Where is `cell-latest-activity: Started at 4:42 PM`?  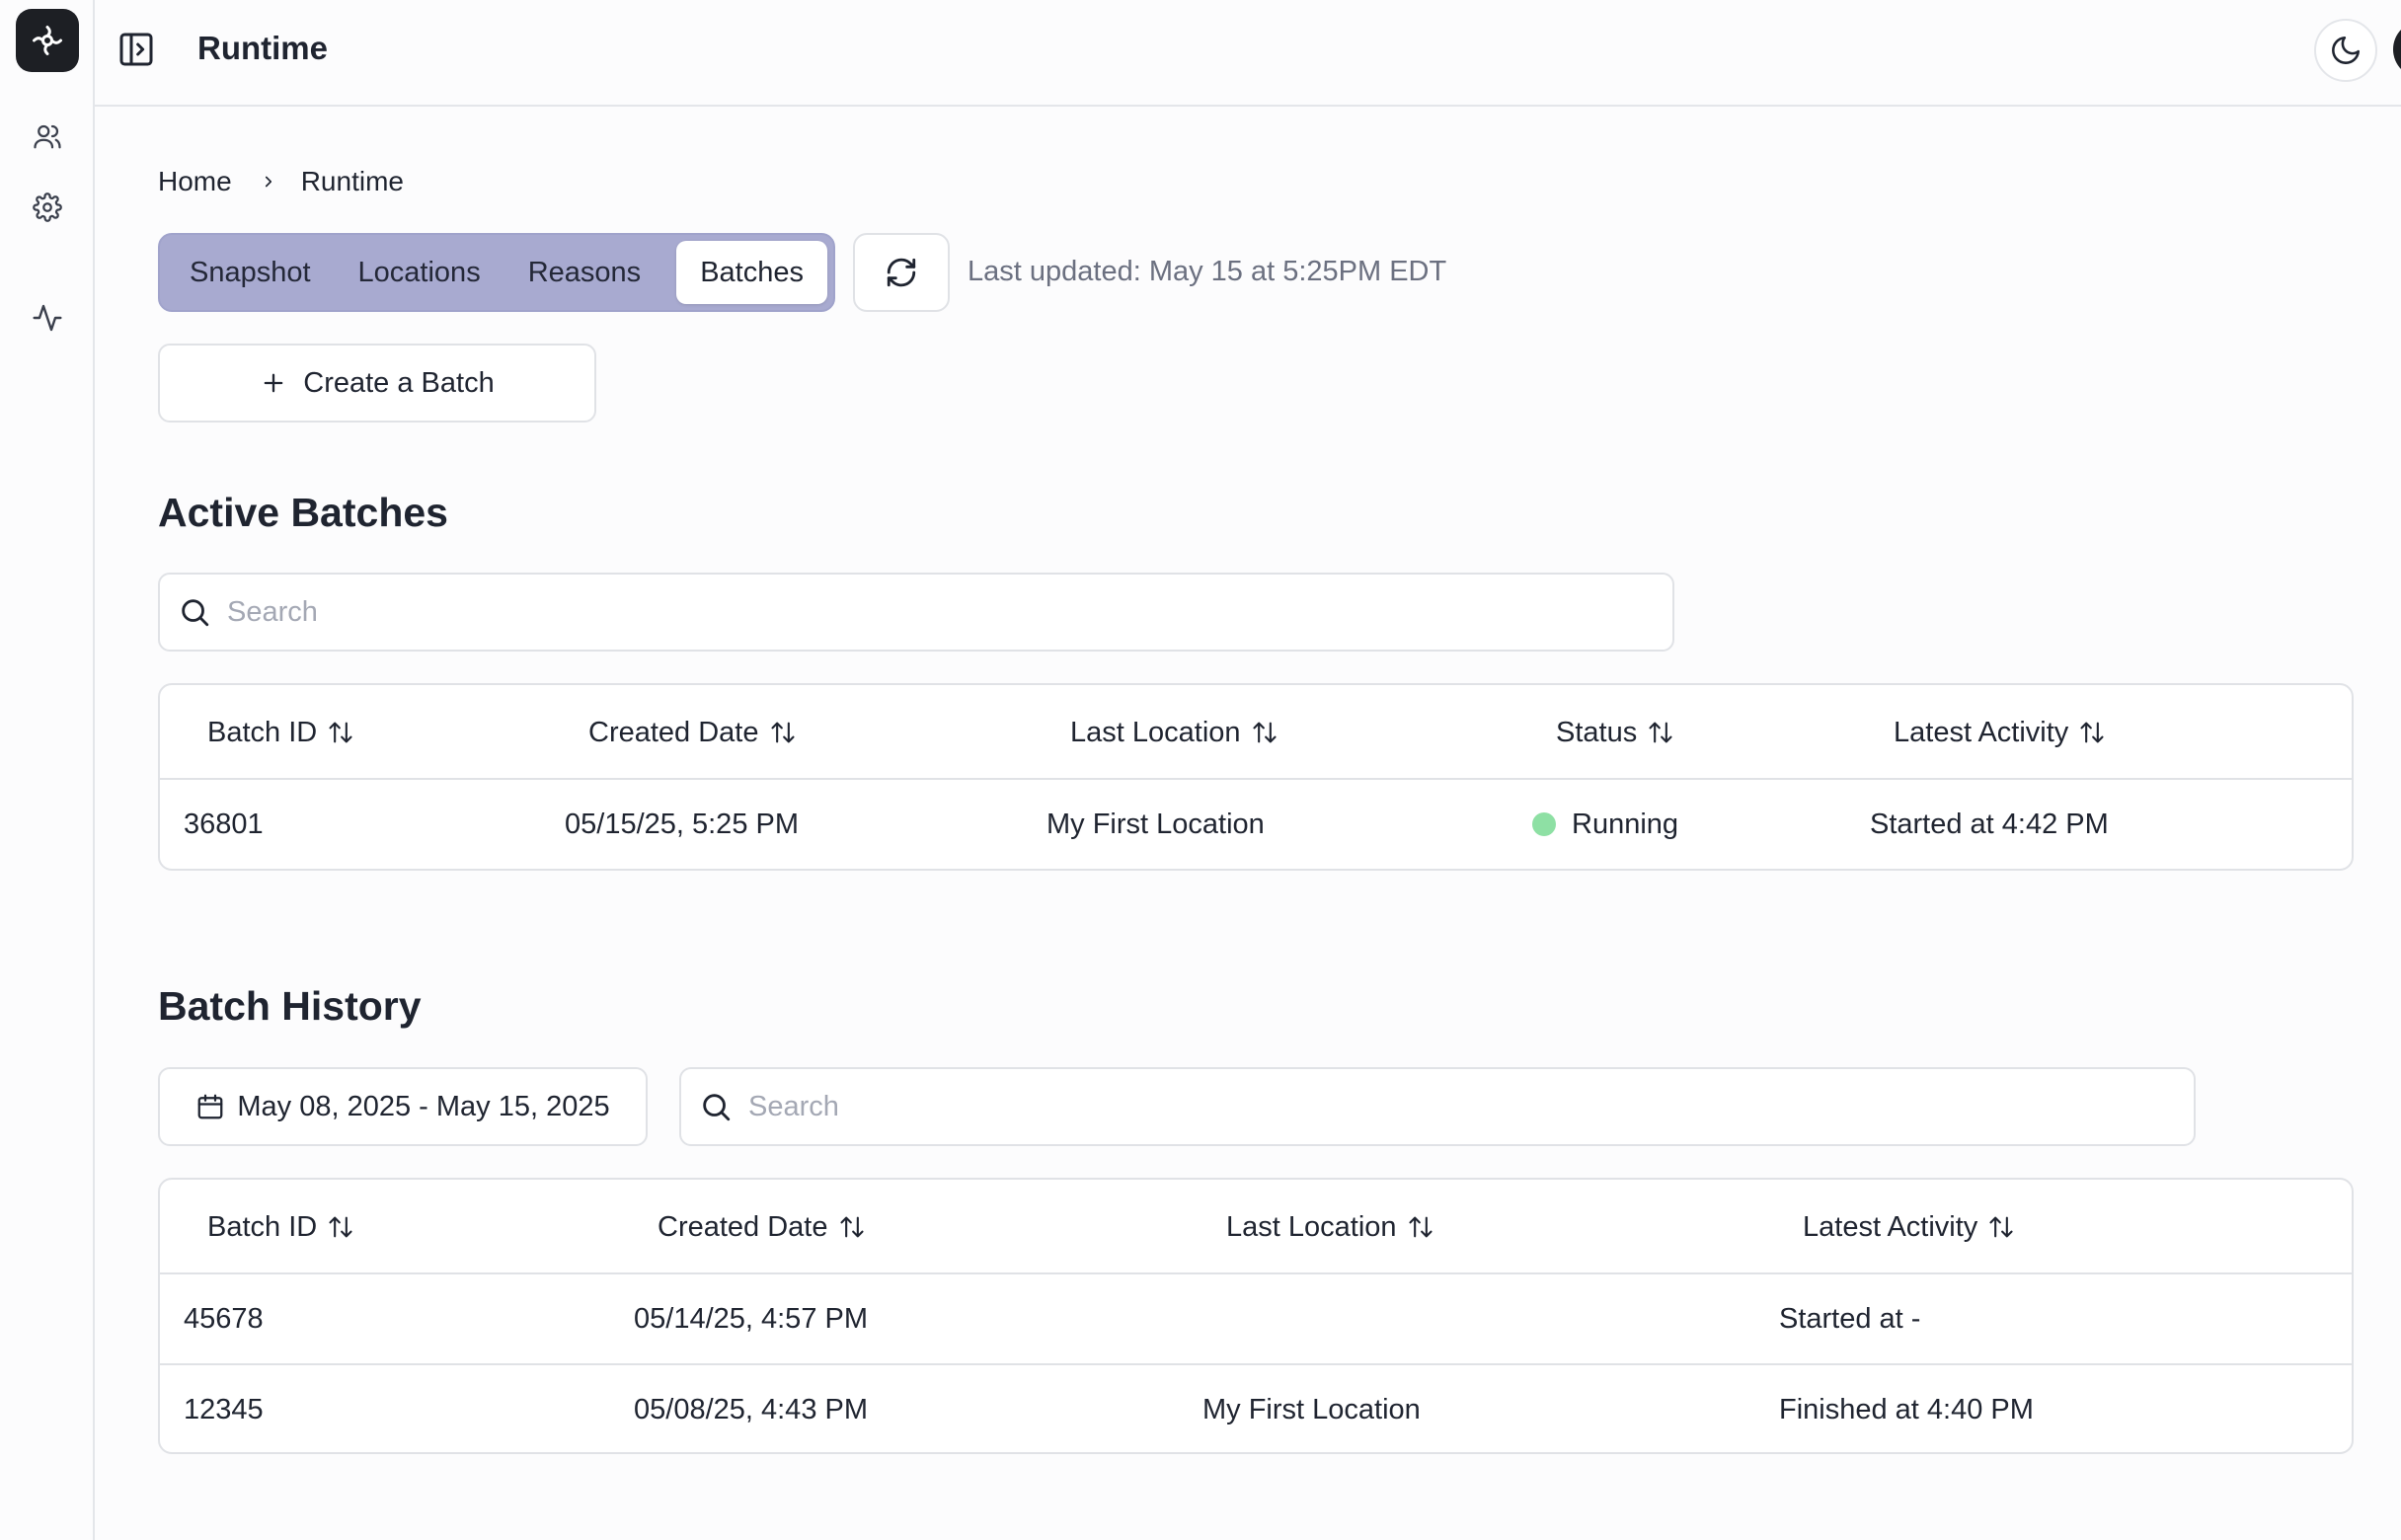 cell-latest-activity: Started at 4:42 PM is located at coordinates (1989, 824).